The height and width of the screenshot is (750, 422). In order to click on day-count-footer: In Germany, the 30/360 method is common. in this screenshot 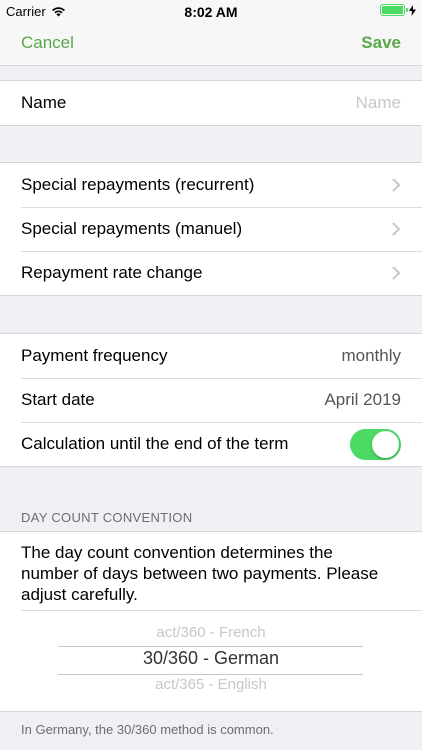, I will do `click(147, 729)`.